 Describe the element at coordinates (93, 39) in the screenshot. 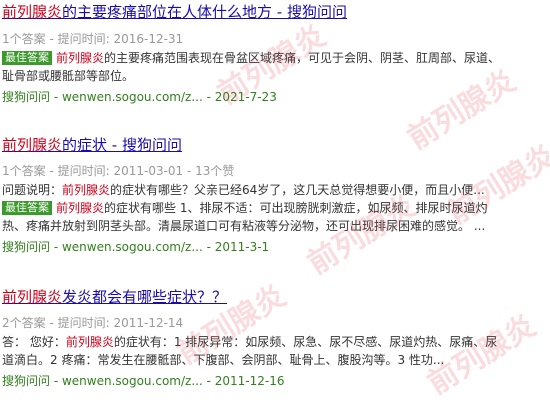

I see `result-meta: 1个答案 - 提问时间: 2016-12-31` at that location.